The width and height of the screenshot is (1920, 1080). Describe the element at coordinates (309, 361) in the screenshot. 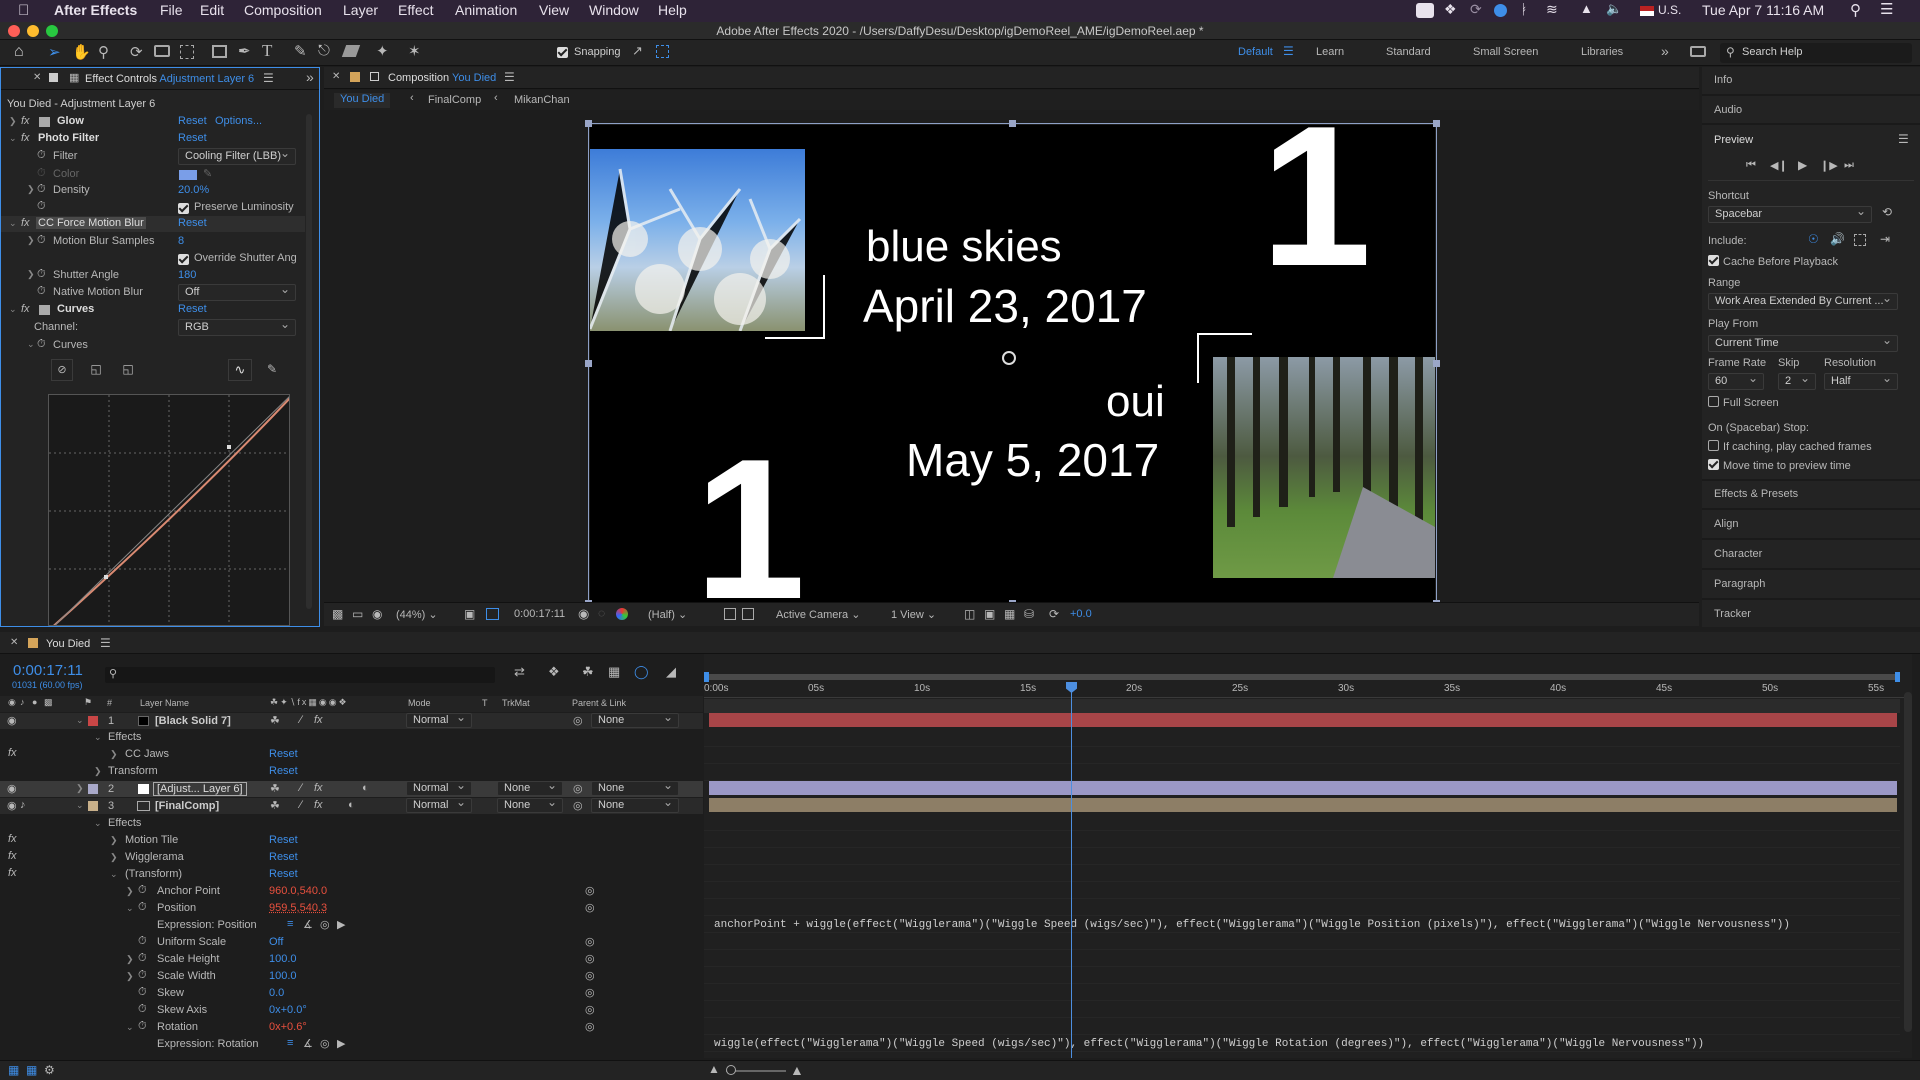

I see `panel-scrollbar` at that location.